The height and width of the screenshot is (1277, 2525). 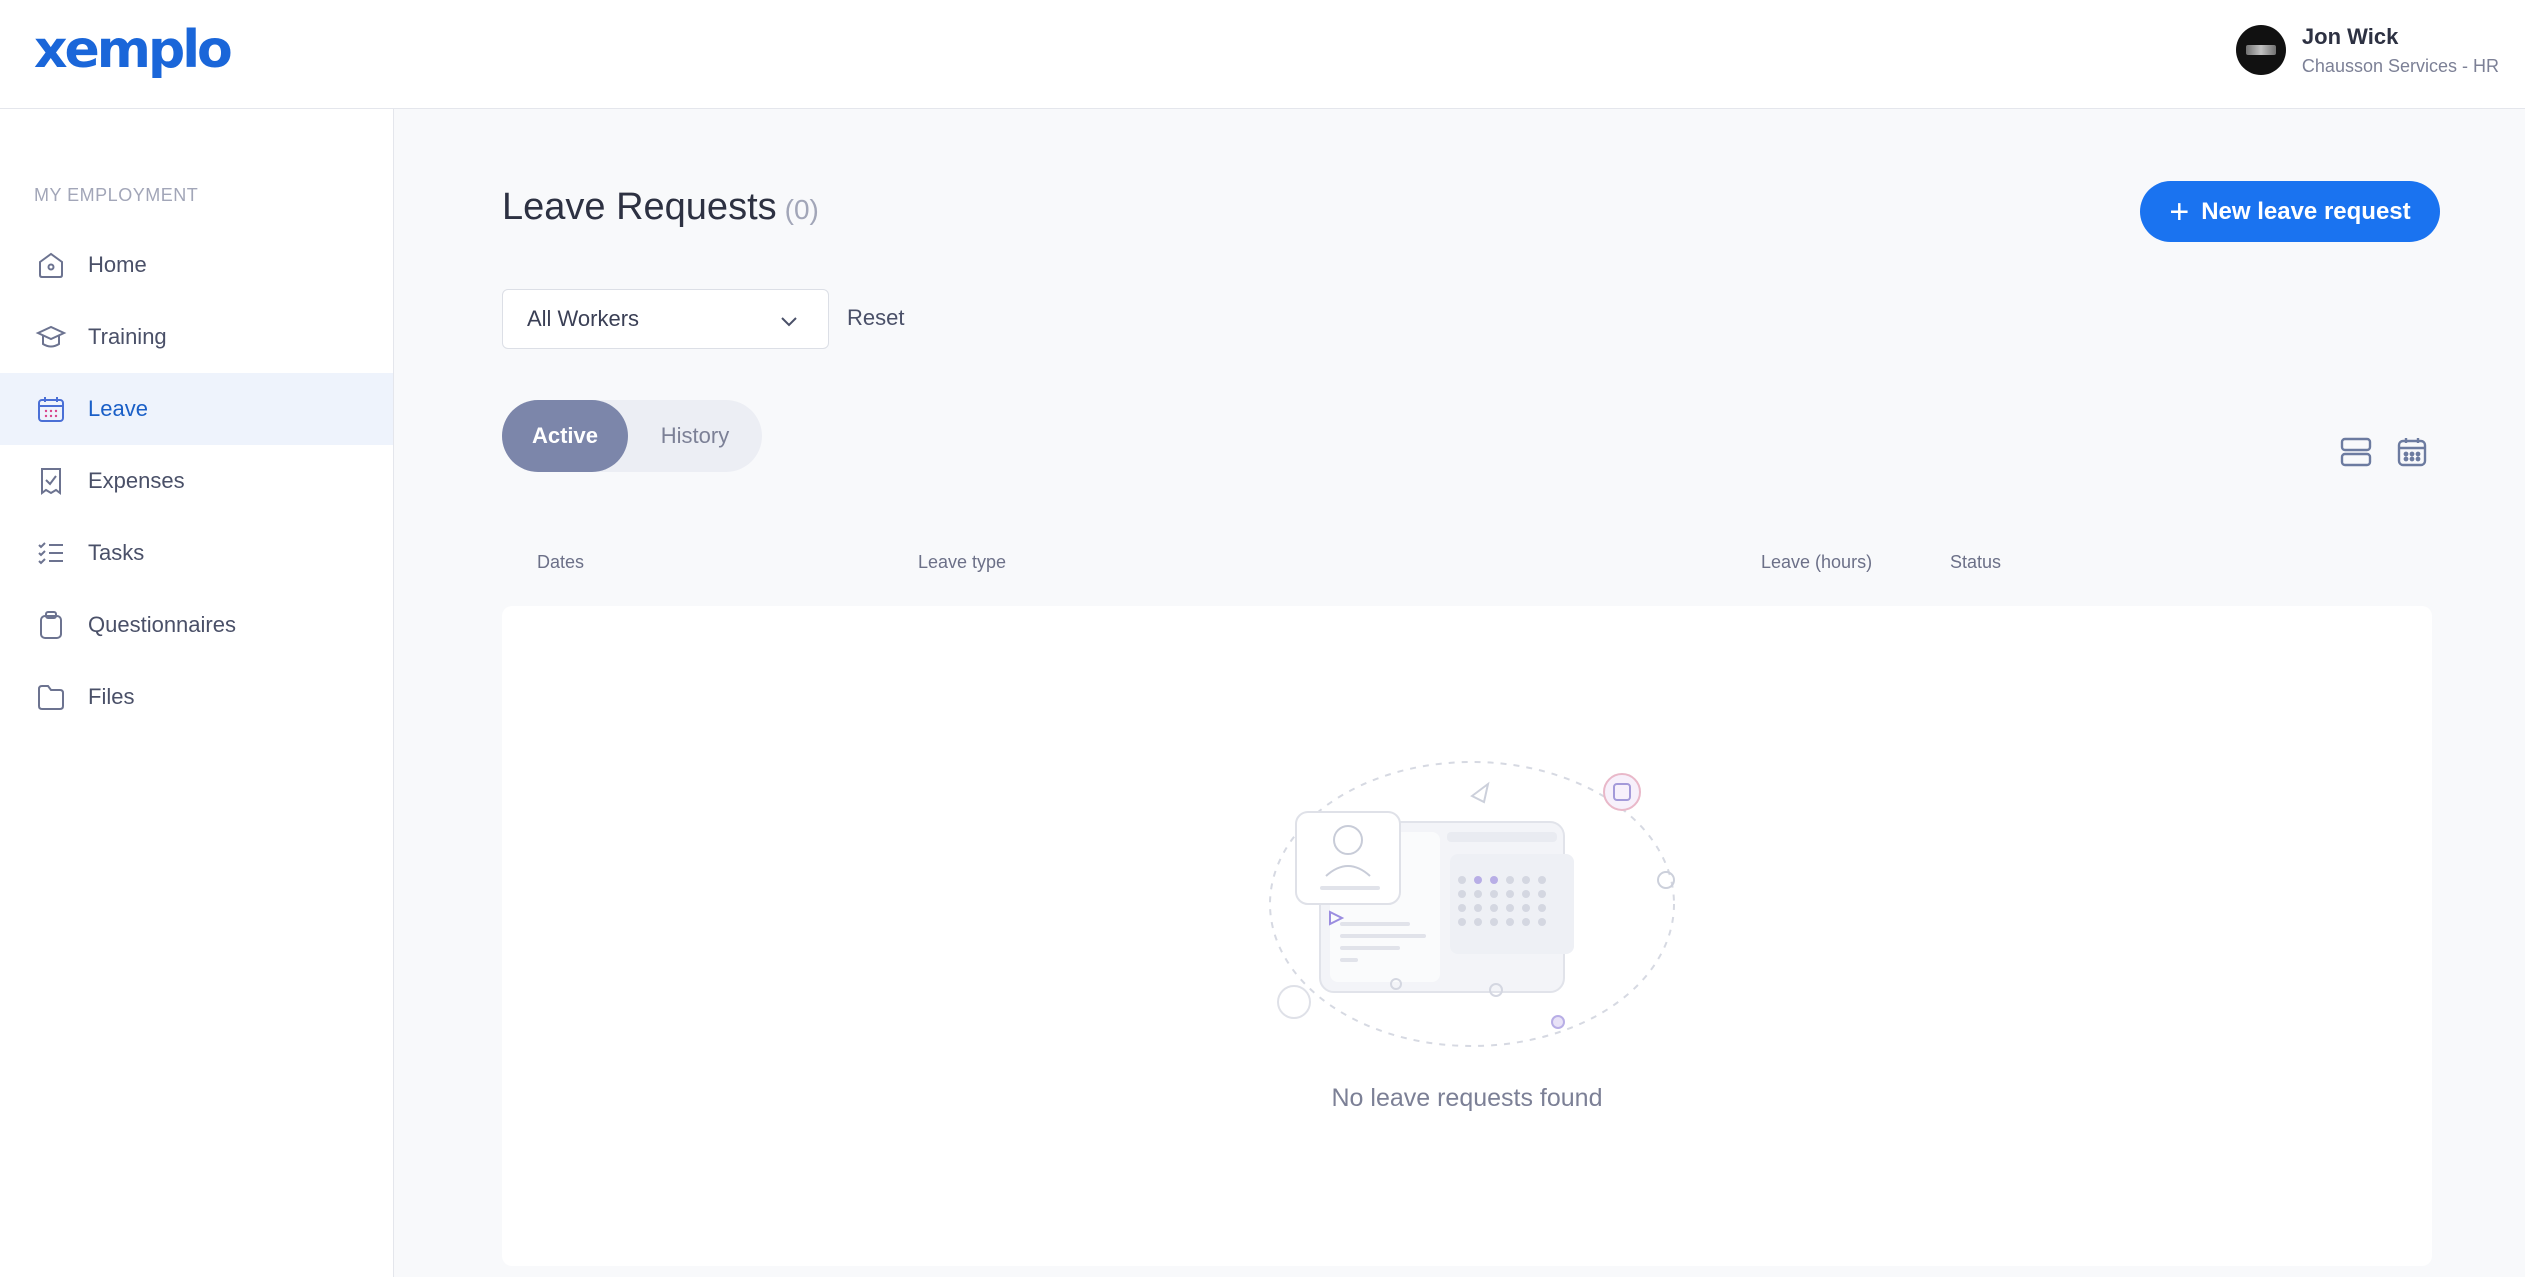 I want to click on tab-history: History, so click(x=695, y=436).